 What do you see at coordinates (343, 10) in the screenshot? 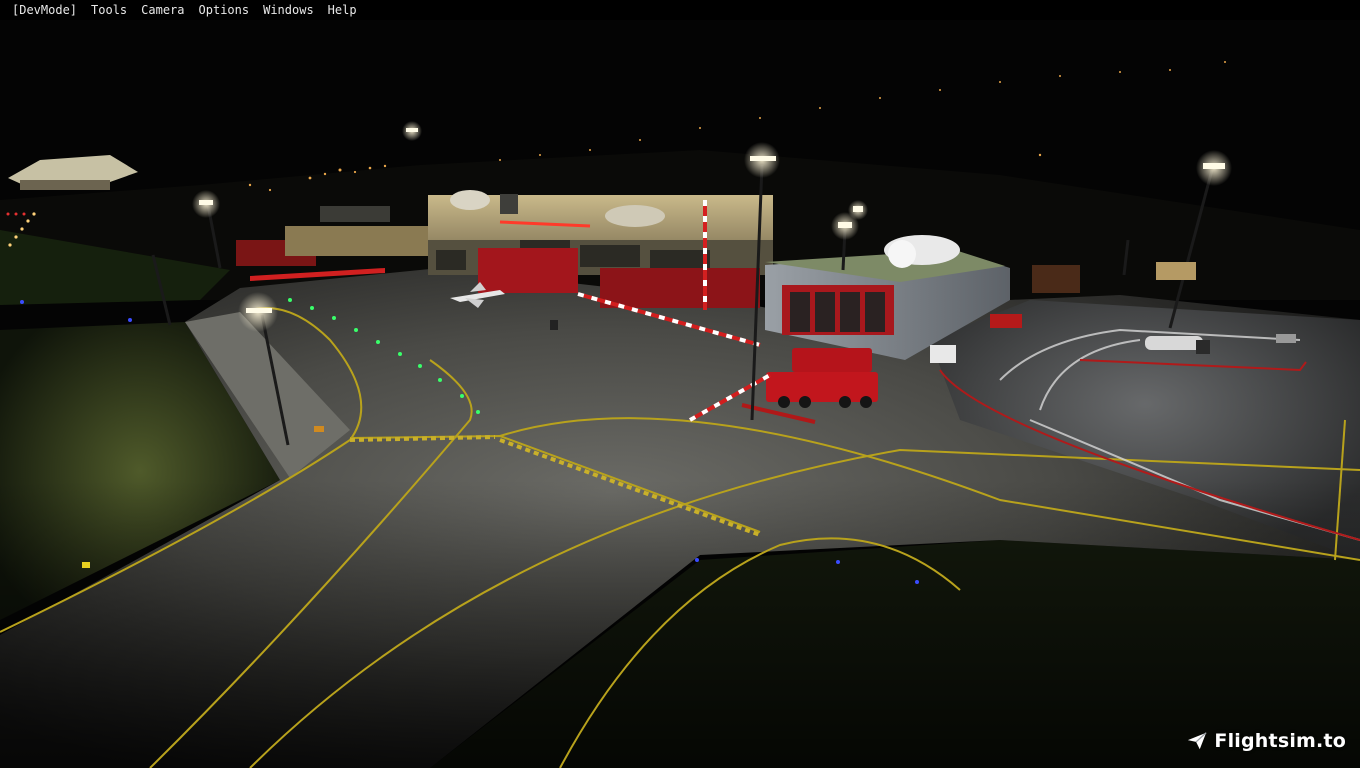
I see `menu-help: Help` at bounding box center [343, 10].